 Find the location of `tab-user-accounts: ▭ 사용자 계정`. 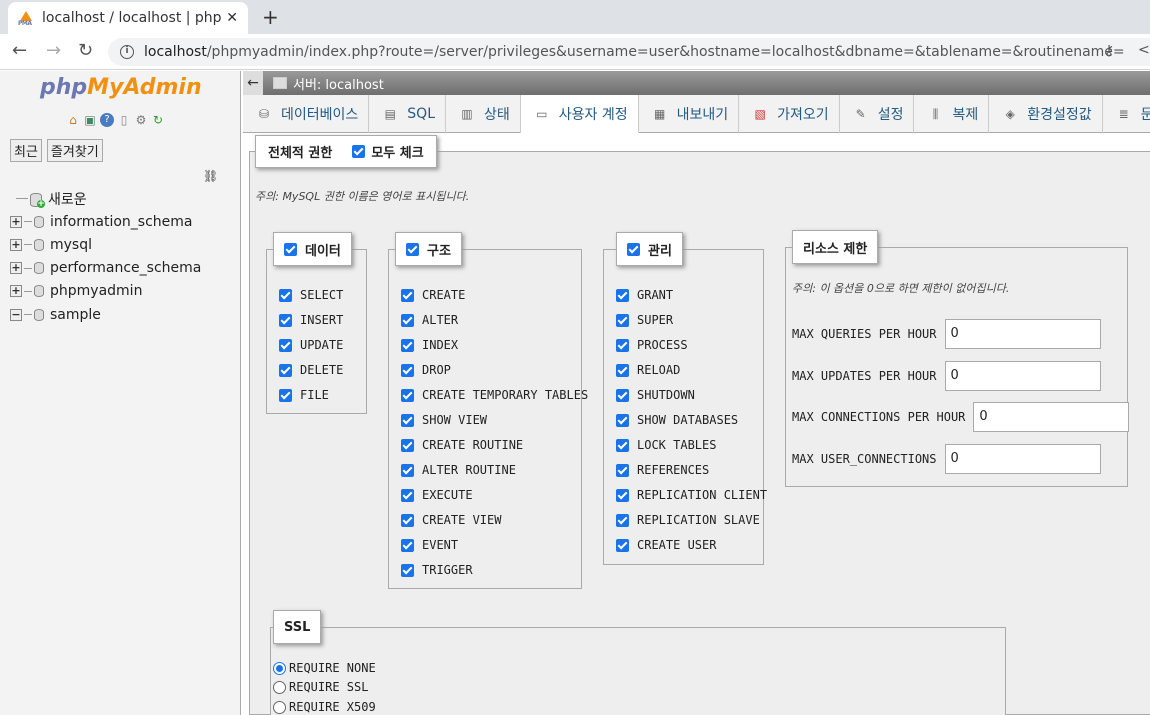

tab-user-accounts: ▭ 사용자 계정 is located at coordinates (579, 114).